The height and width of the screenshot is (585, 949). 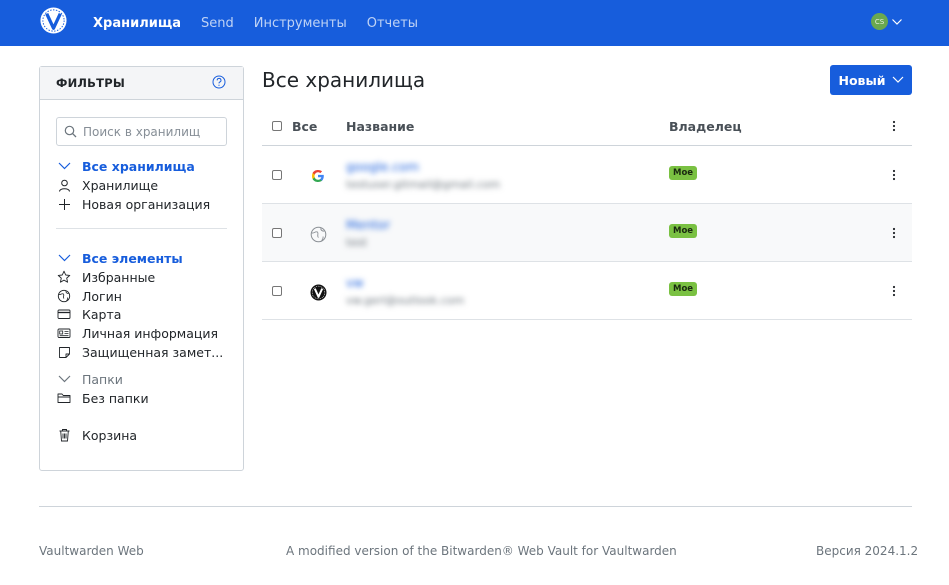 I want to click on nav-send: Send, so click(x=217, y=23).